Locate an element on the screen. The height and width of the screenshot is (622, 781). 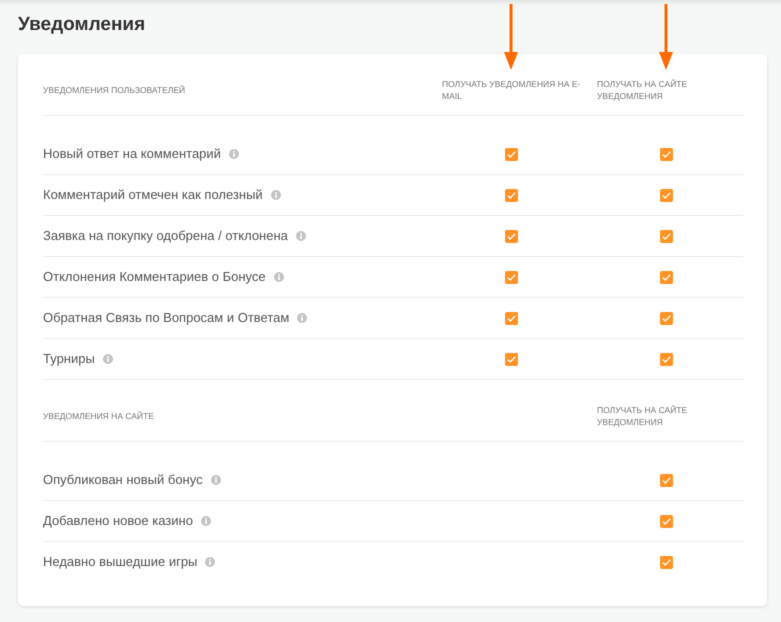
row-label: Заявка на покупку одобрена / отклонена is located at coordinates (165, 236).